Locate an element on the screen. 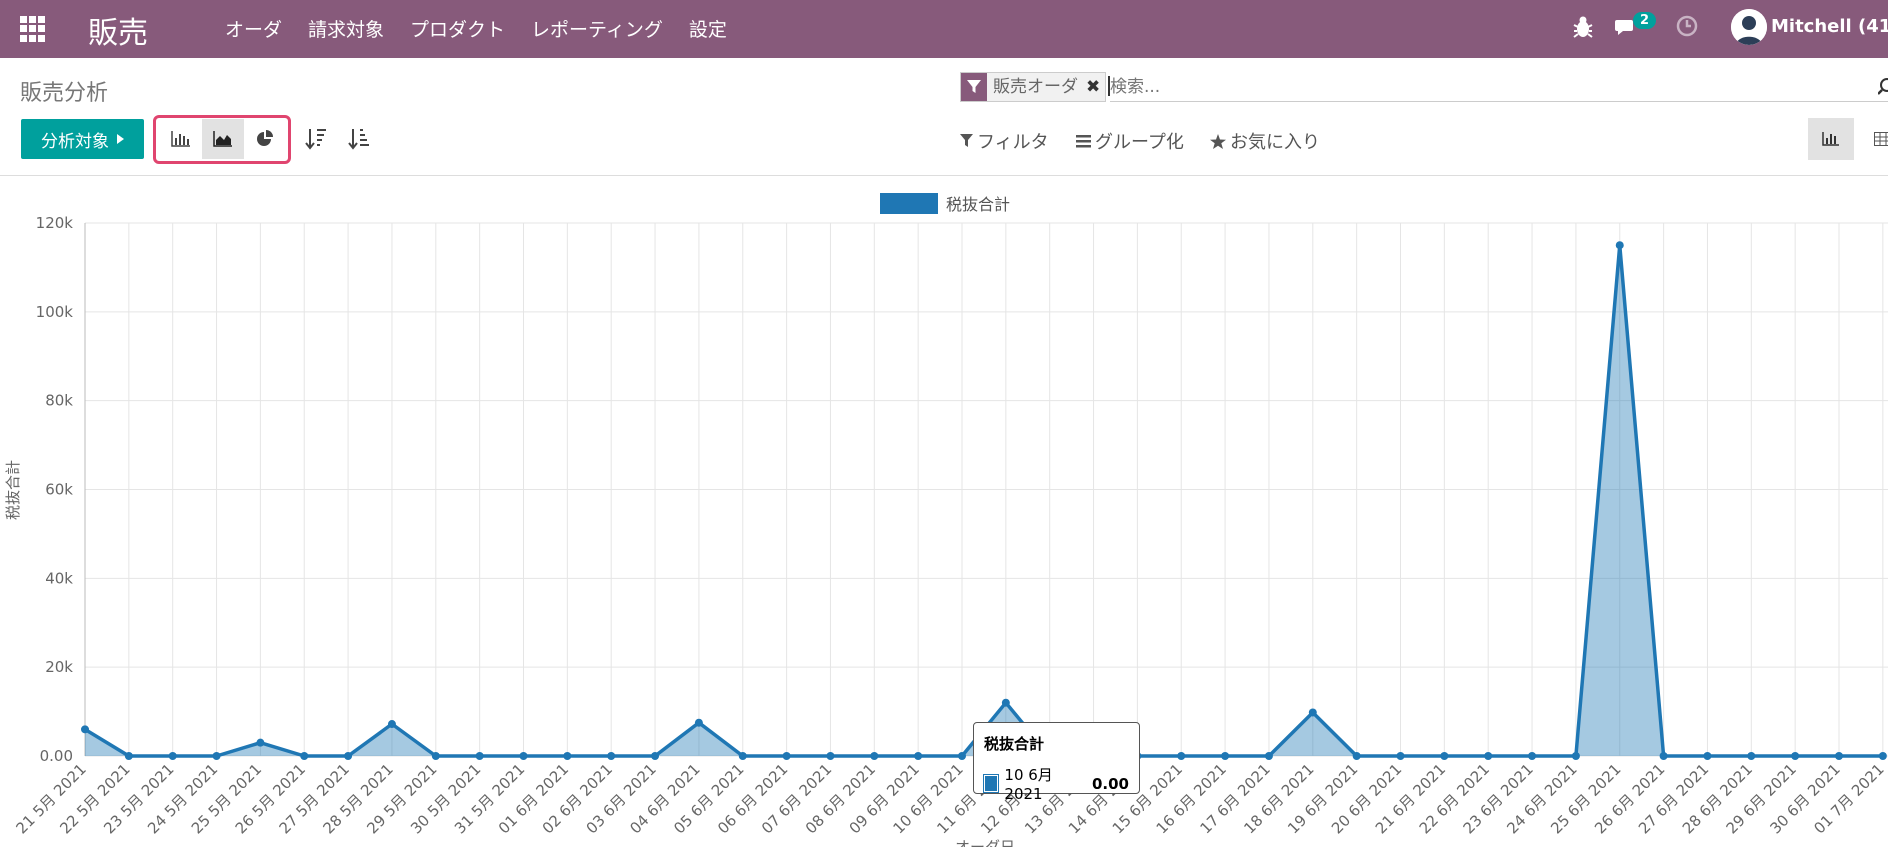 The width and height of the screenshot is (1888, 847). y-axis-label: 税抜合計 is located at coordinates (13, 490).